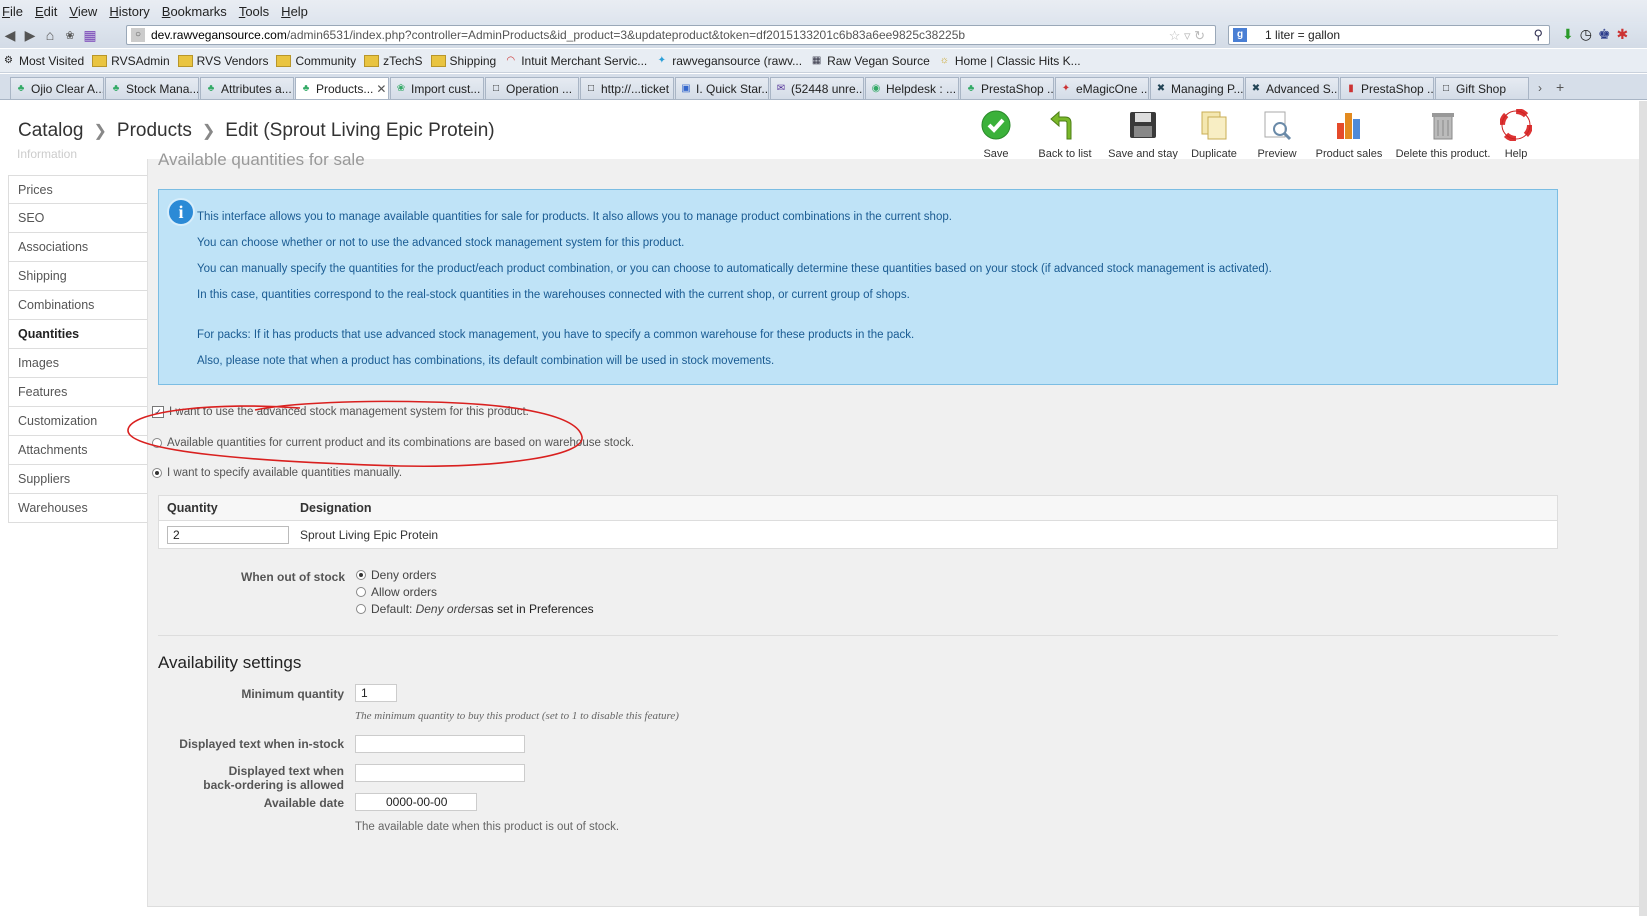  Describe the element at coordinates (1586, 34) in the screenshot. I see `clock-icon: ◷` at that location.